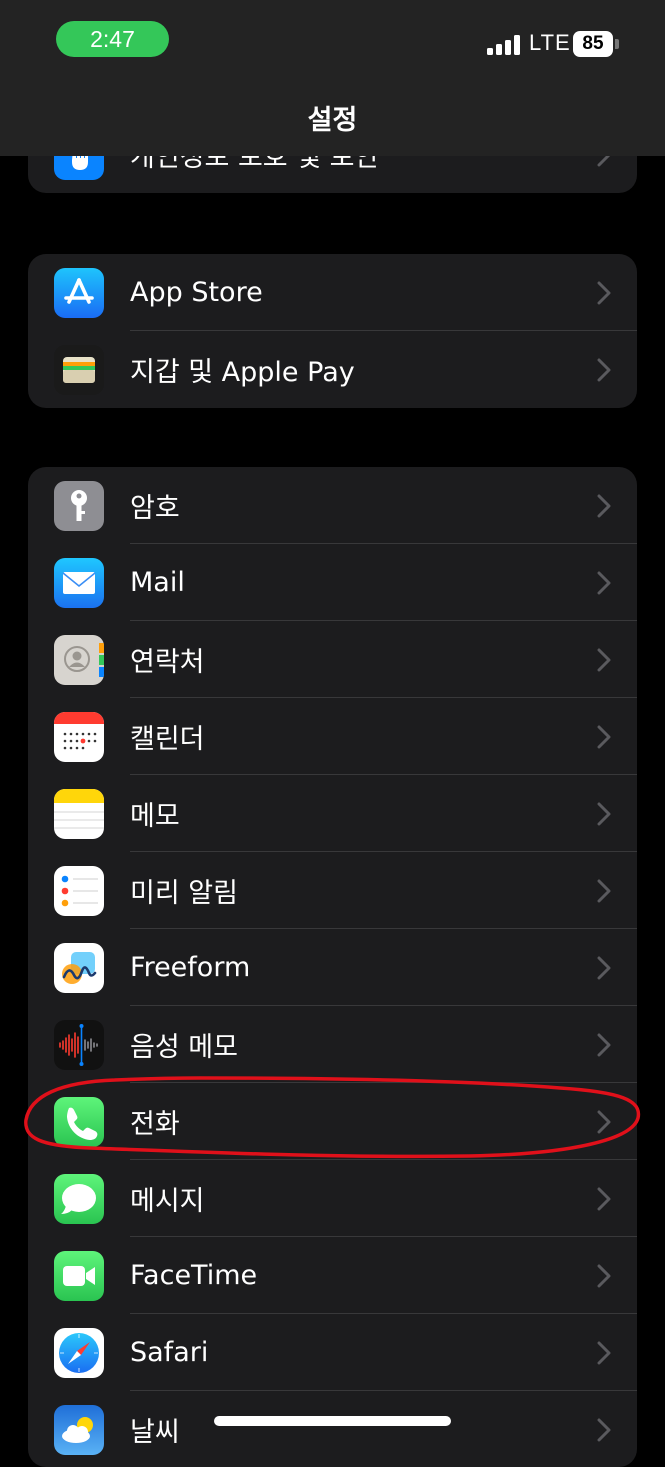 The image size is (665, 1467). I want to click on row-label: 날씨, so click(155, 1432).